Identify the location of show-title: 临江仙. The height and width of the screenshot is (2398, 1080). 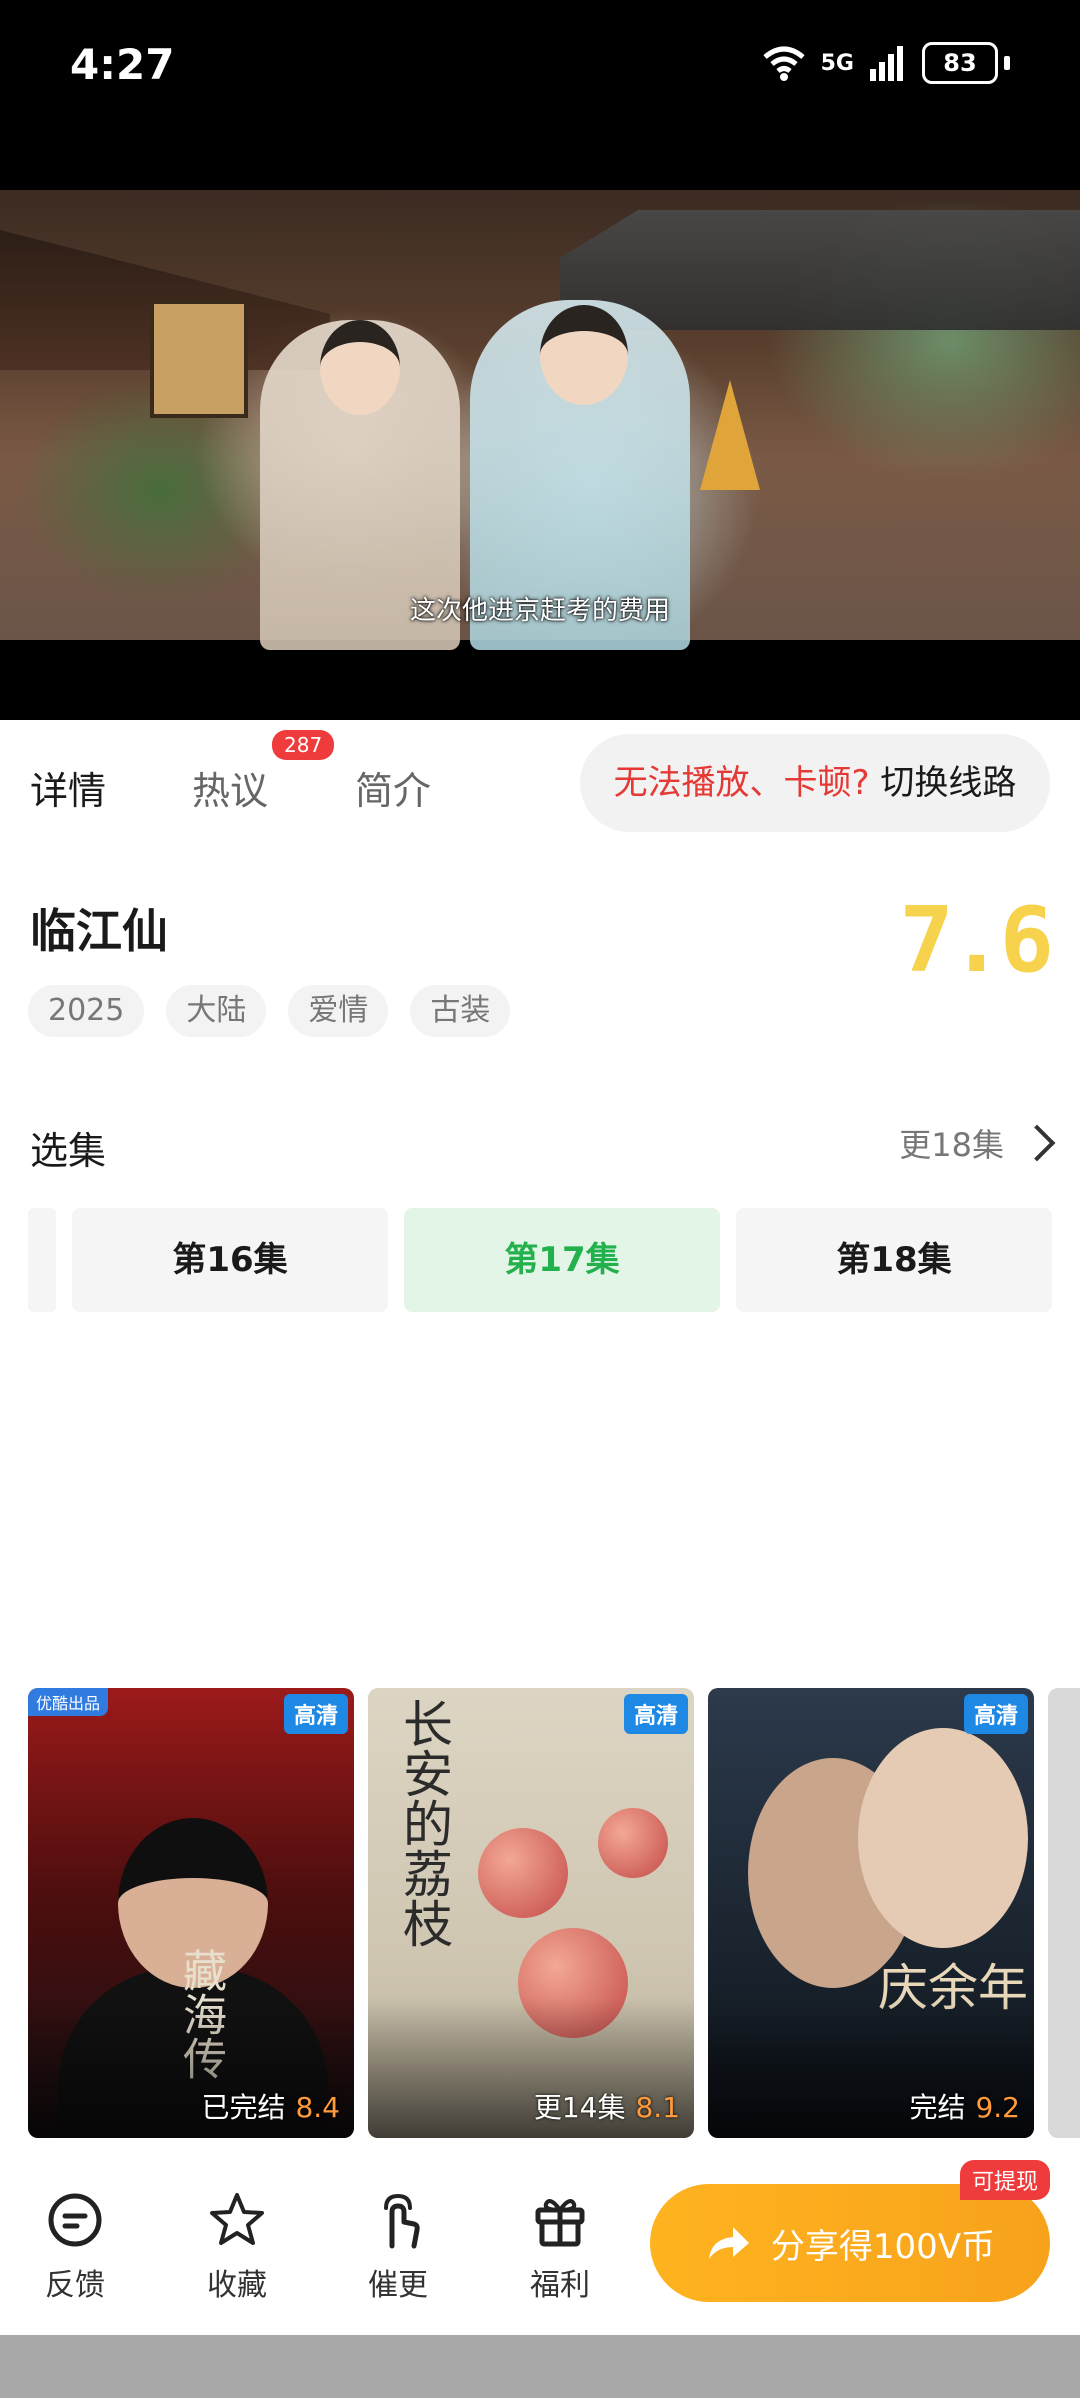
(99, 931).